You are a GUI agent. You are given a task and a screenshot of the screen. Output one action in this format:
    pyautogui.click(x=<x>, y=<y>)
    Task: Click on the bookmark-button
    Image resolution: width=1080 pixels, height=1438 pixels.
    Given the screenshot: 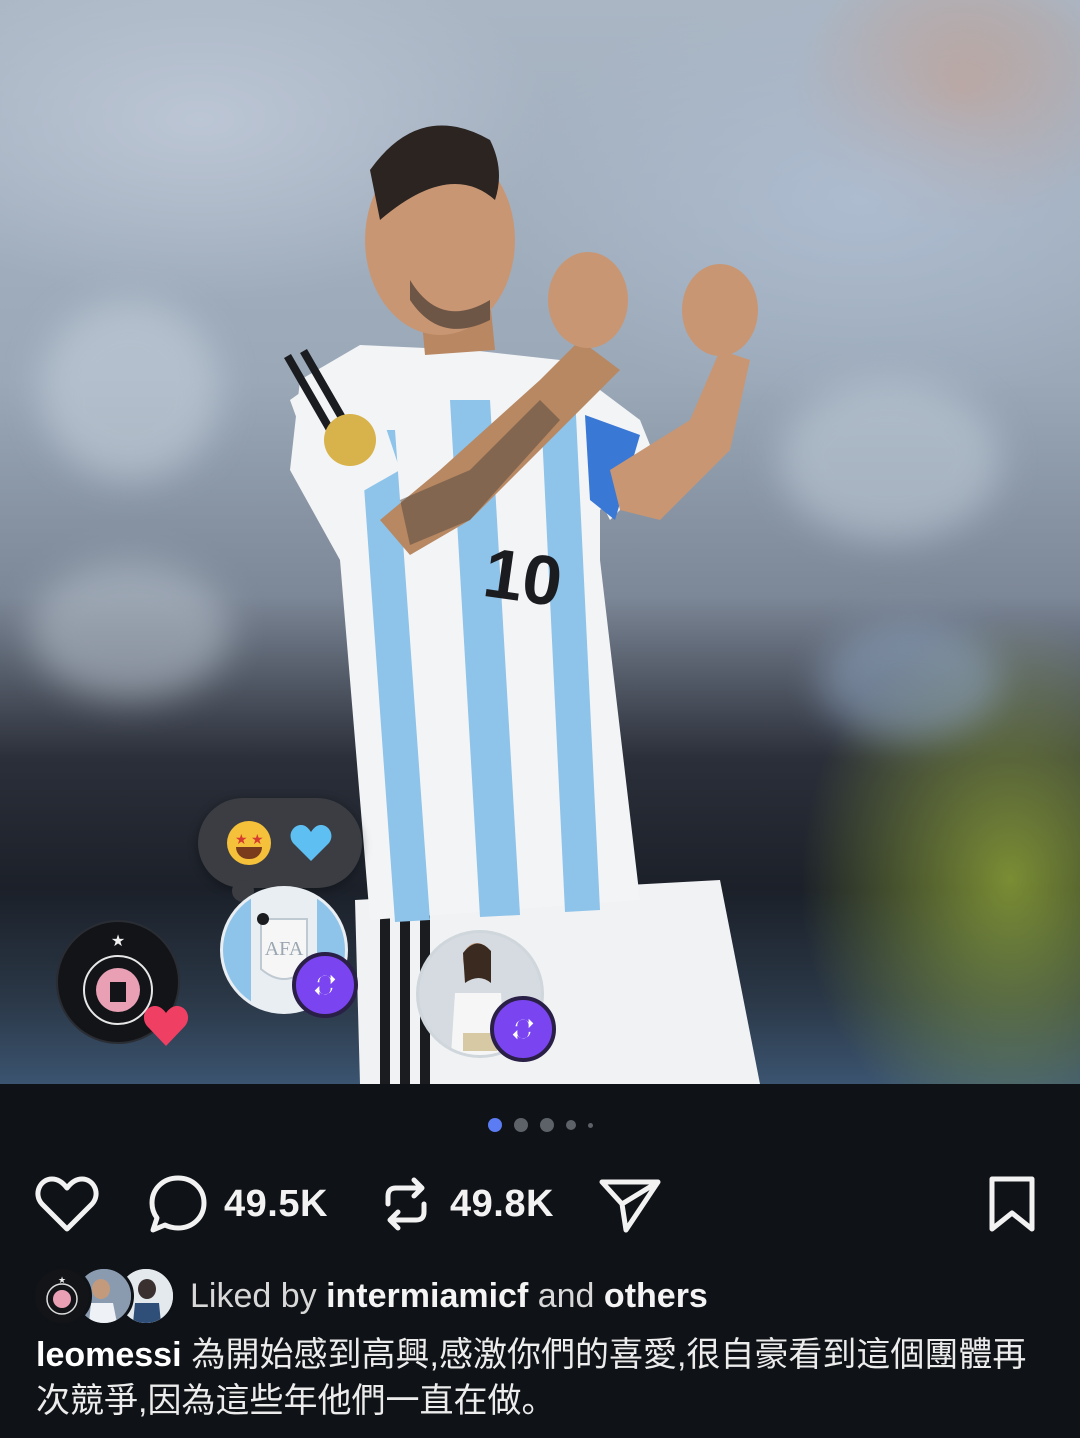 What is the action you would take?
    pyautogui.click(x=1012, y=1204)
    